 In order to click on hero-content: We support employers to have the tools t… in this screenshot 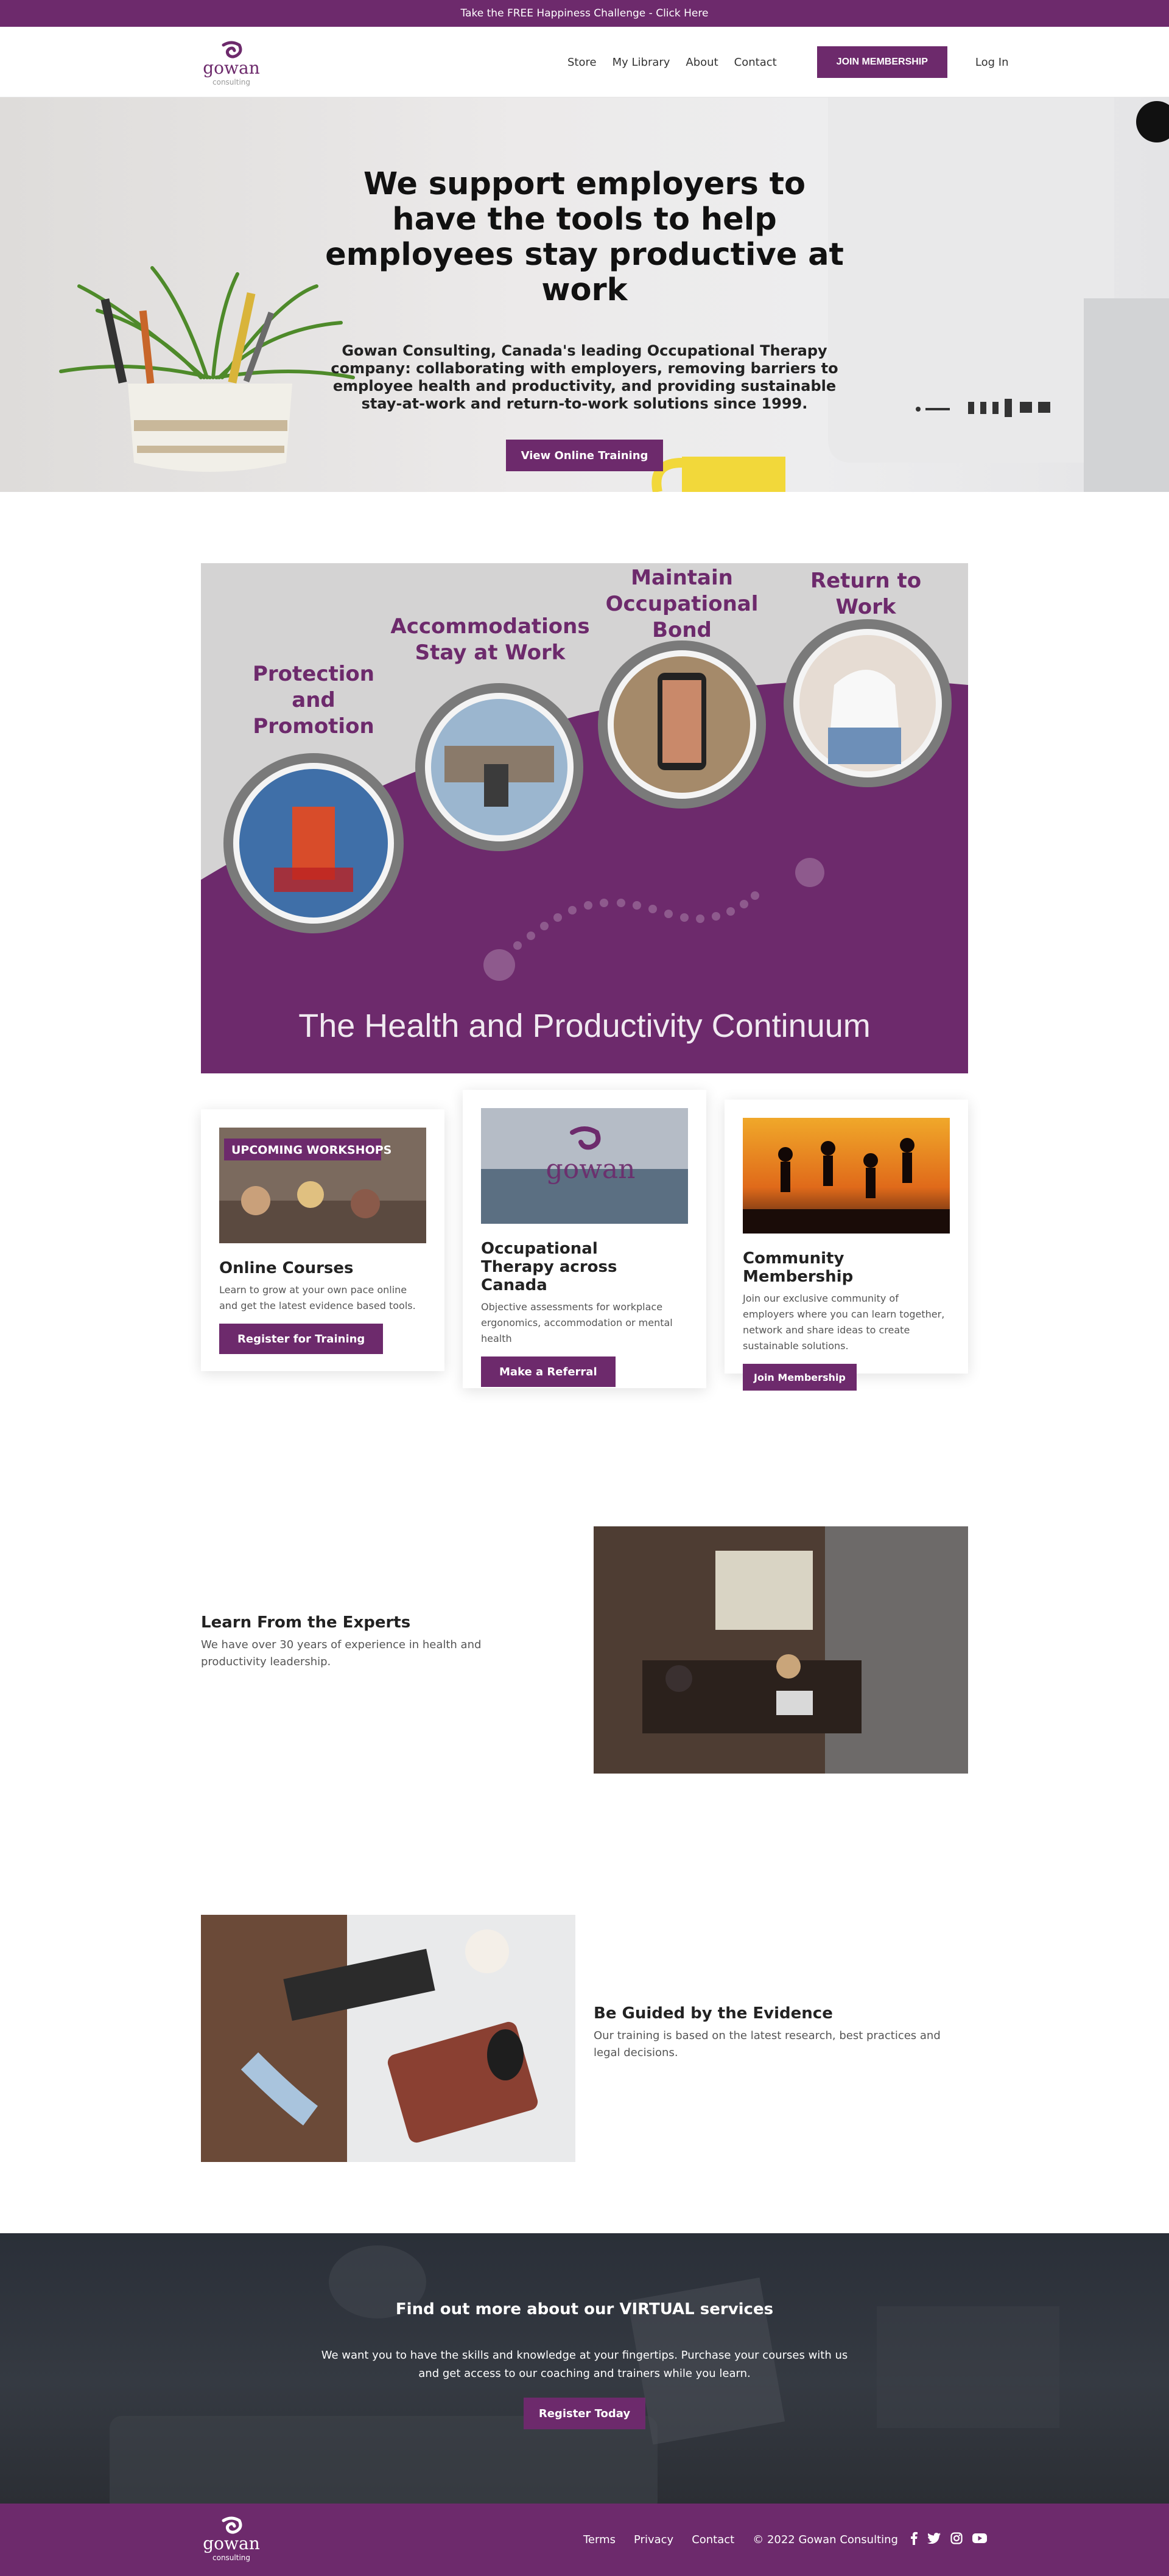, I will do `click(584, 319)`.